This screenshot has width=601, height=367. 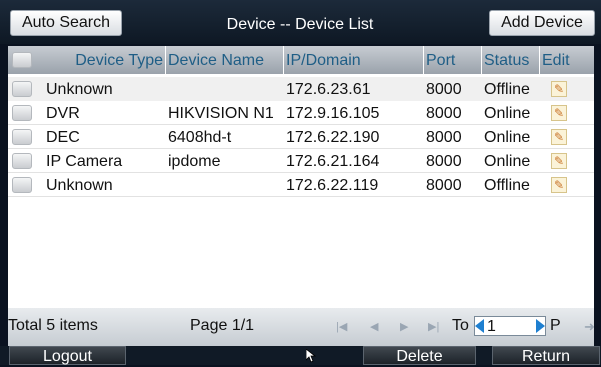 What do you see at coordinates (311, 356) in the screenshot?
I see `mouse-cursor-icon` at bounding box center [311, 356].